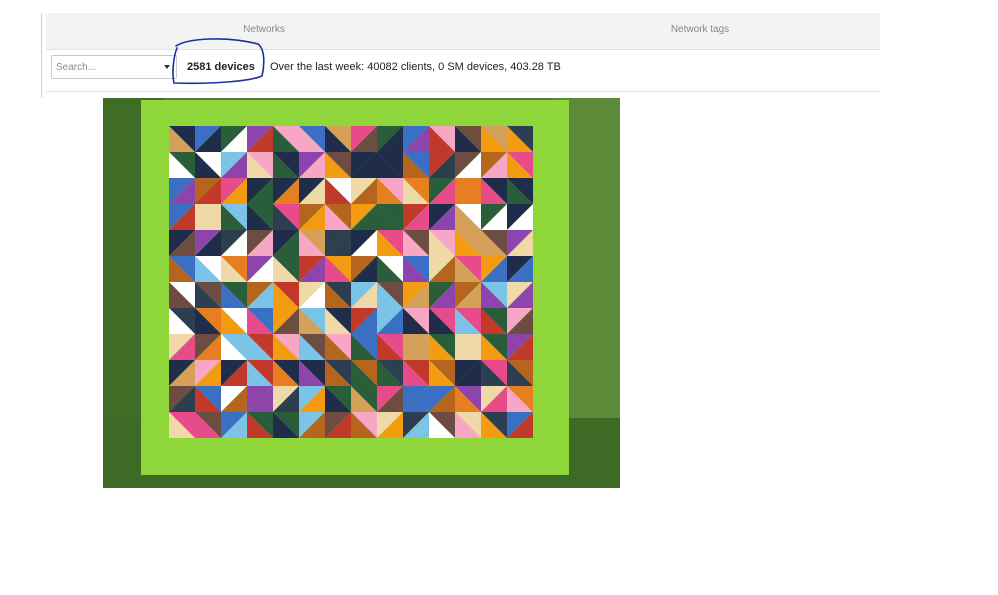 The image size is (998, 595). What do you see at coordinates (41, 55) in the screenshot?
I see `page-left-border` at bounding box center [41, 55].